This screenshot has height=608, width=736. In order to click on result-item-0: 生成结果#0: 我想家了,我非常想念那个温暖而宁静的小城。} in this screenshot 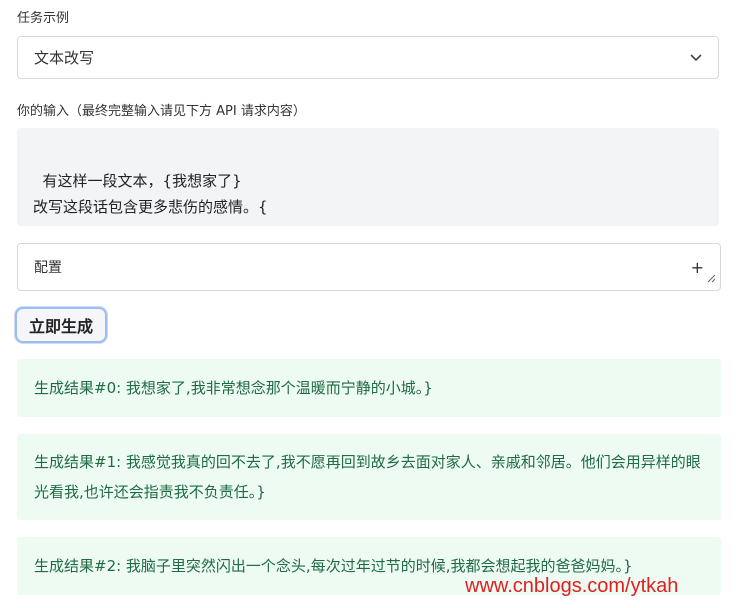, I will do `click(369, 388)`.